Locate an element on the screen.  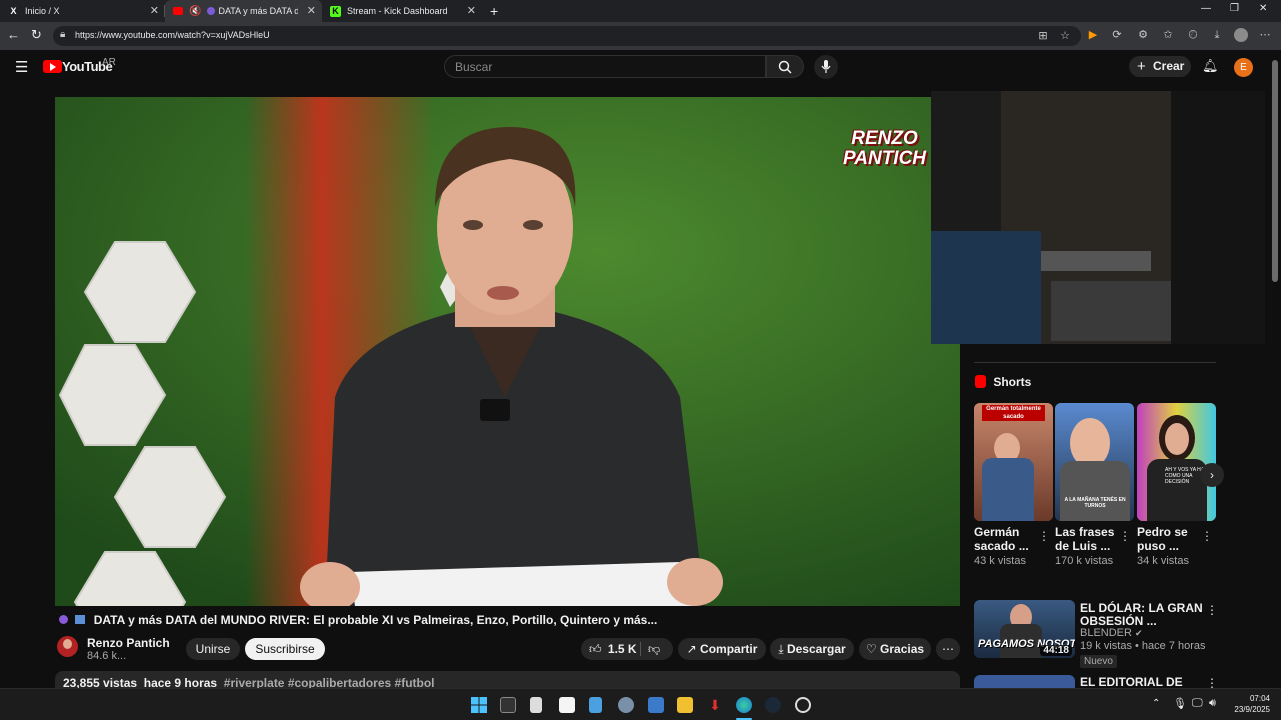
download-app-icon: ⬇ is located at coordinates (715, 705).